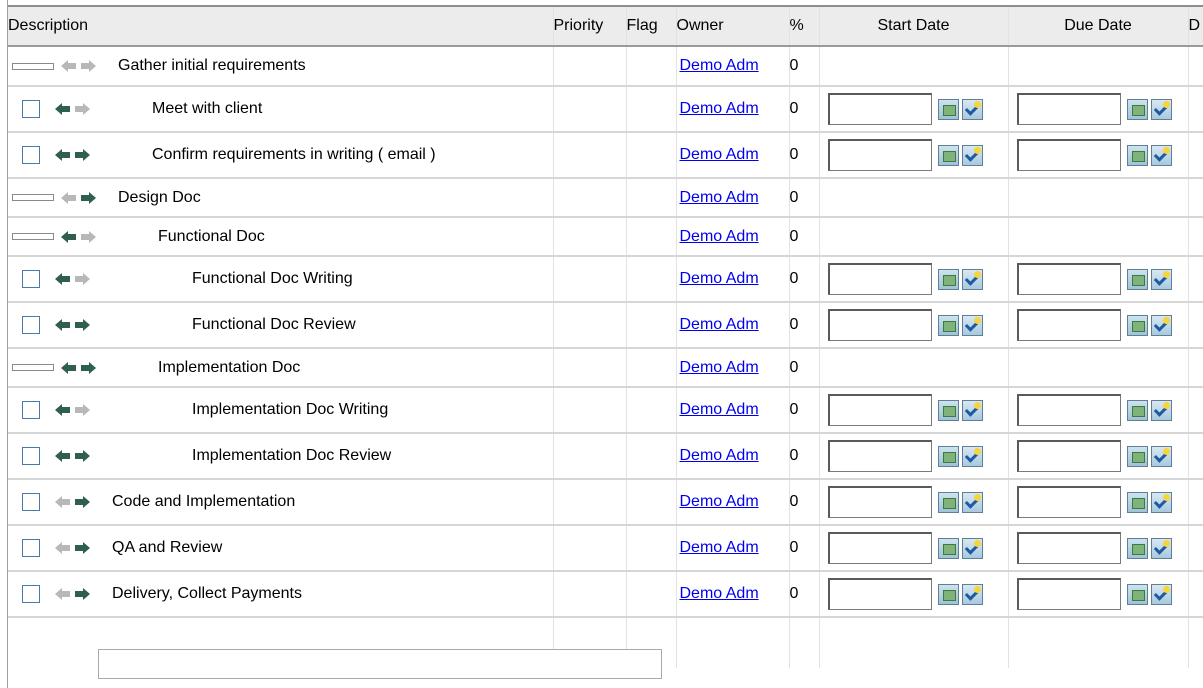 This screenshot has height=688, width=1203. I want to click on task-name: Functional Doc Review, so click(274, 325).